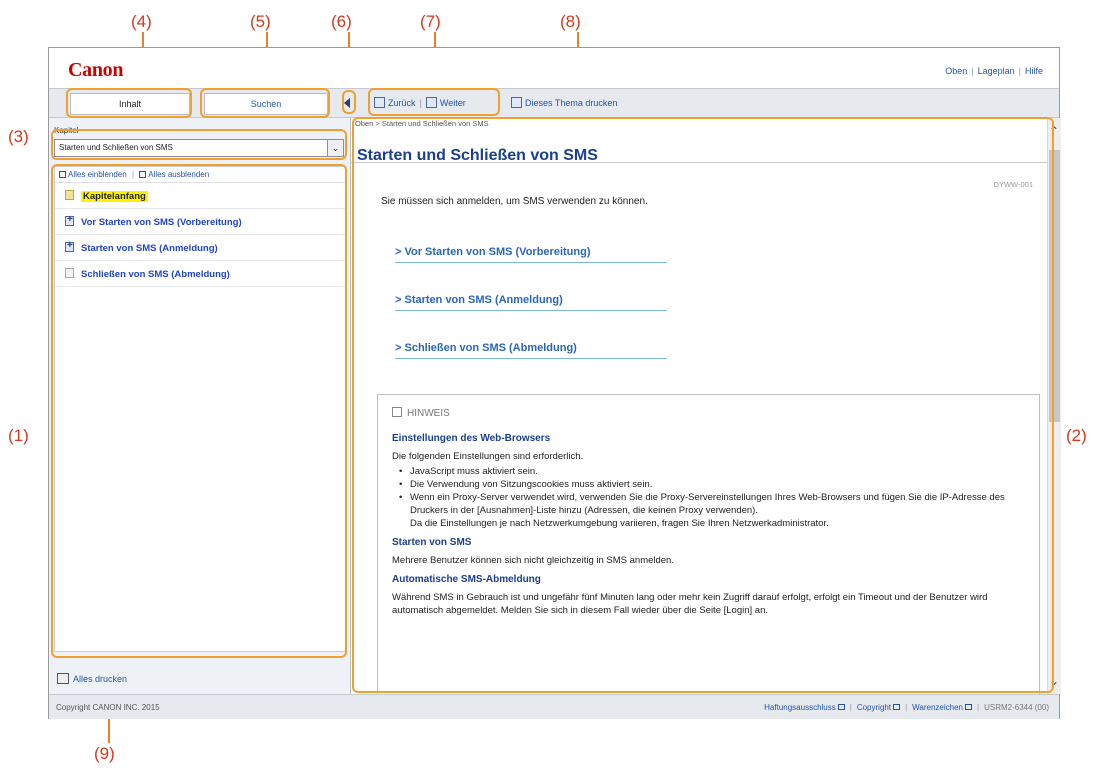 The image size is (1101, 776). Describe the element at coordinates (956, 71) in the screenshot. I see `top-link-oben: Oben` at that location.